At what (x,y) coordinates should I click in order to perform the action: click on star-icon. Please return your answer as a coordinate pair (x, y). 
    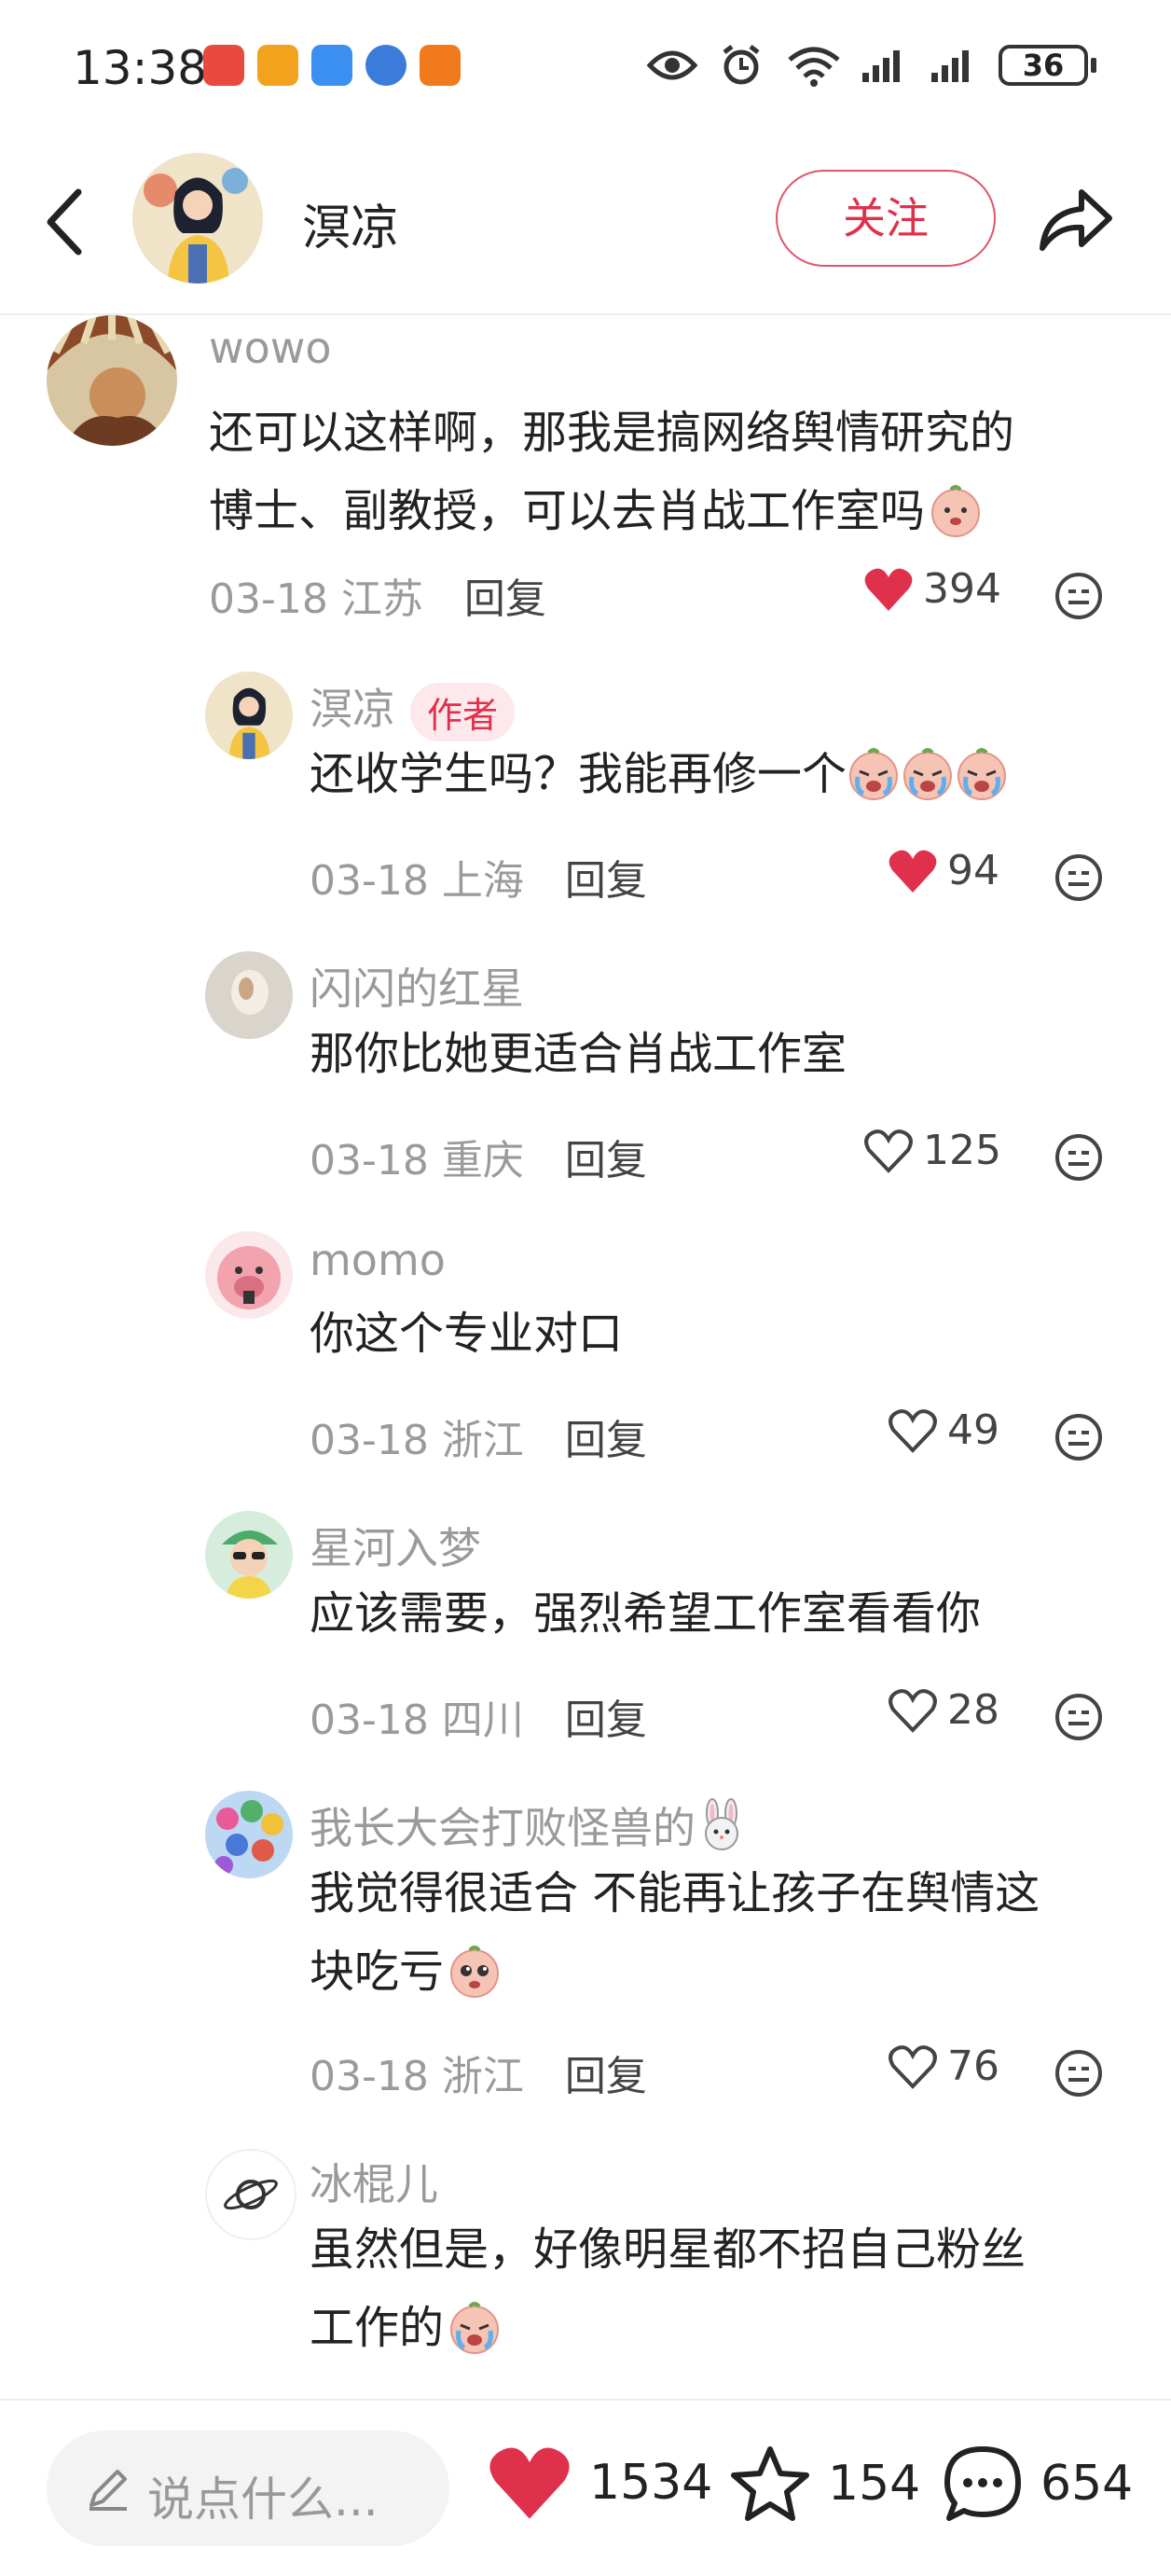
    Looking at the image, I should click on (770, 2483).